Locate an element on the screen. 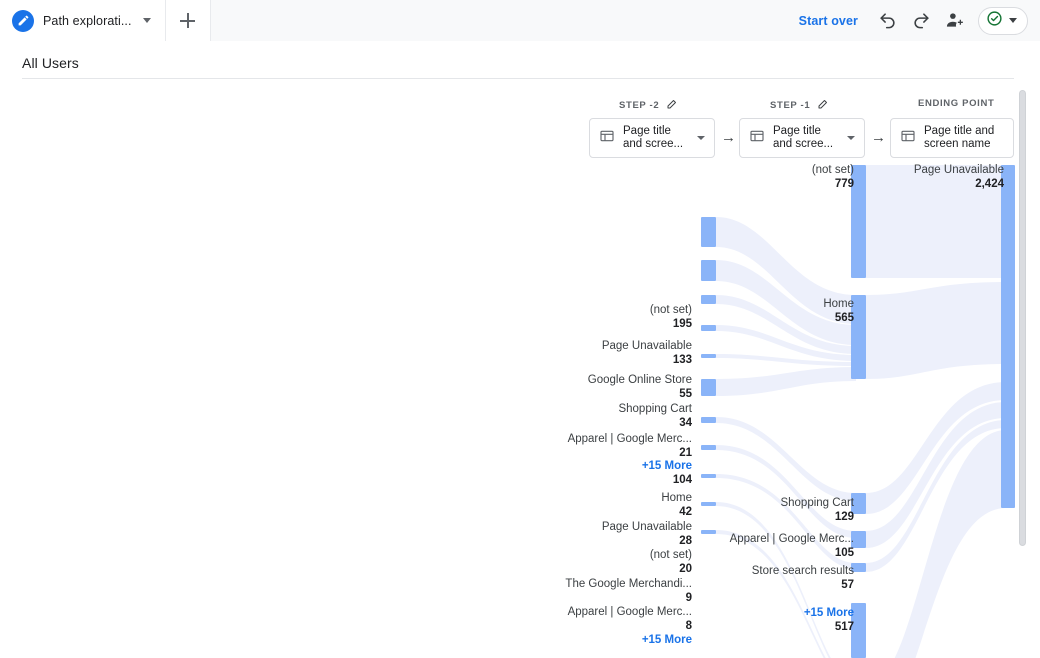 Image resolution: width=1040 pixels, height=658 pixels. sankey-node-label-more: +15 More 517 is located at coordinates (829, 620).